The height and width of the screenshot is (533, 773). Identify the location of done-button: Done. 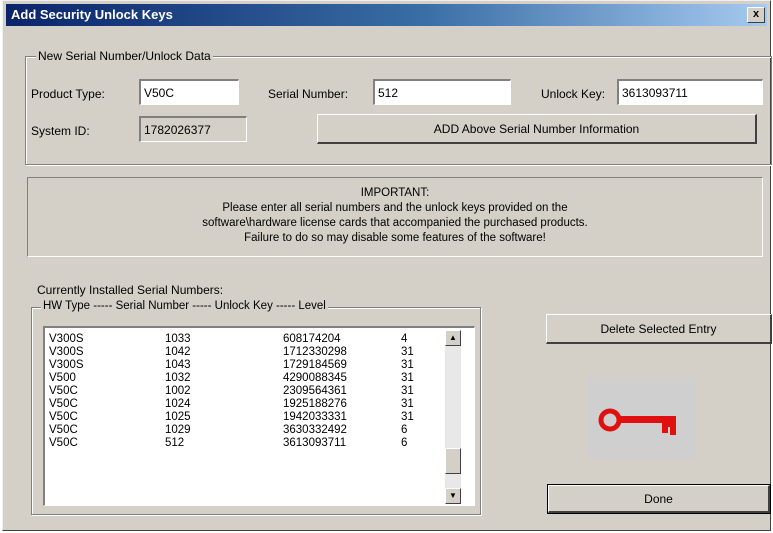
(659, 499).